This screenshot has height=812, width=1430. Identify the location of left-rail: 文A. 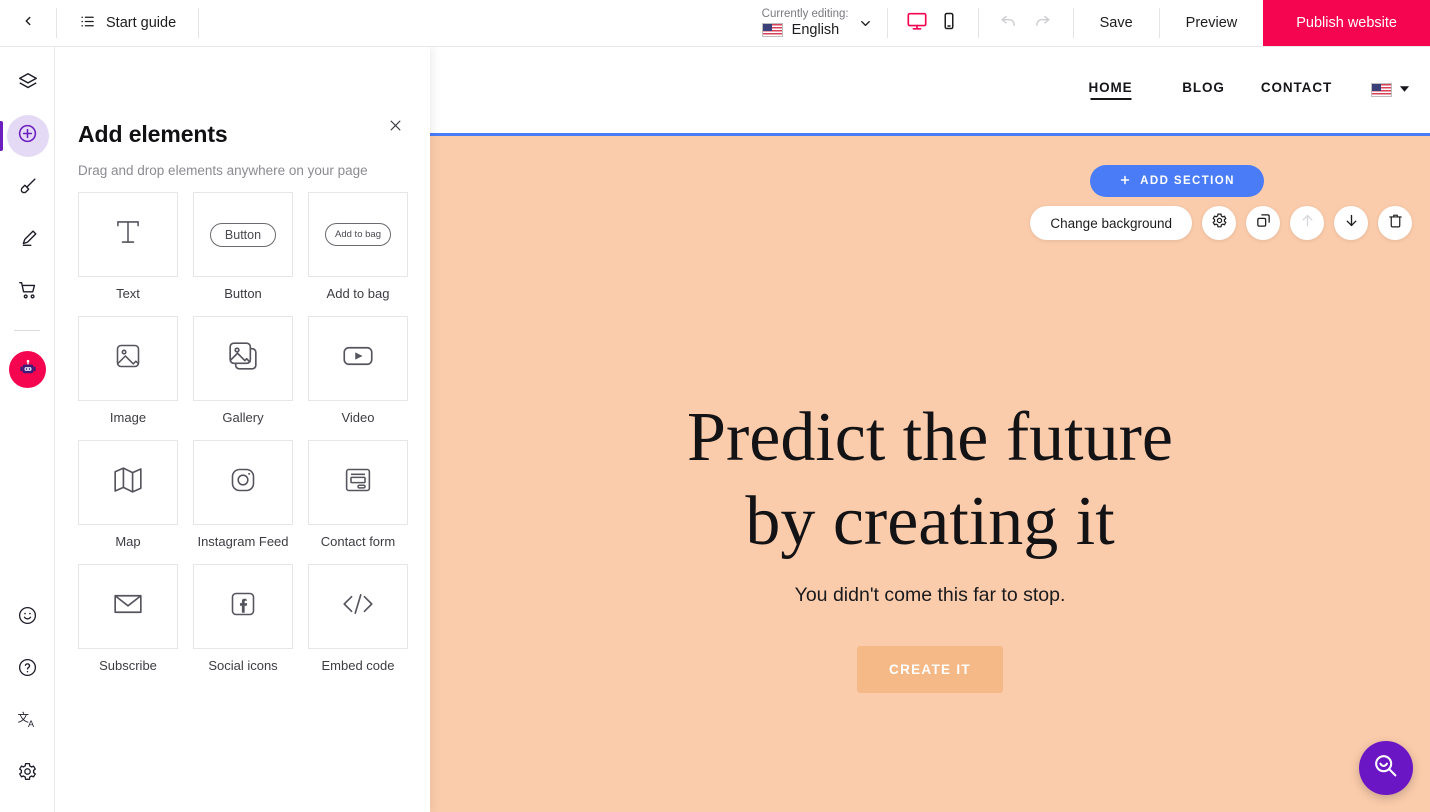
(27, 429).